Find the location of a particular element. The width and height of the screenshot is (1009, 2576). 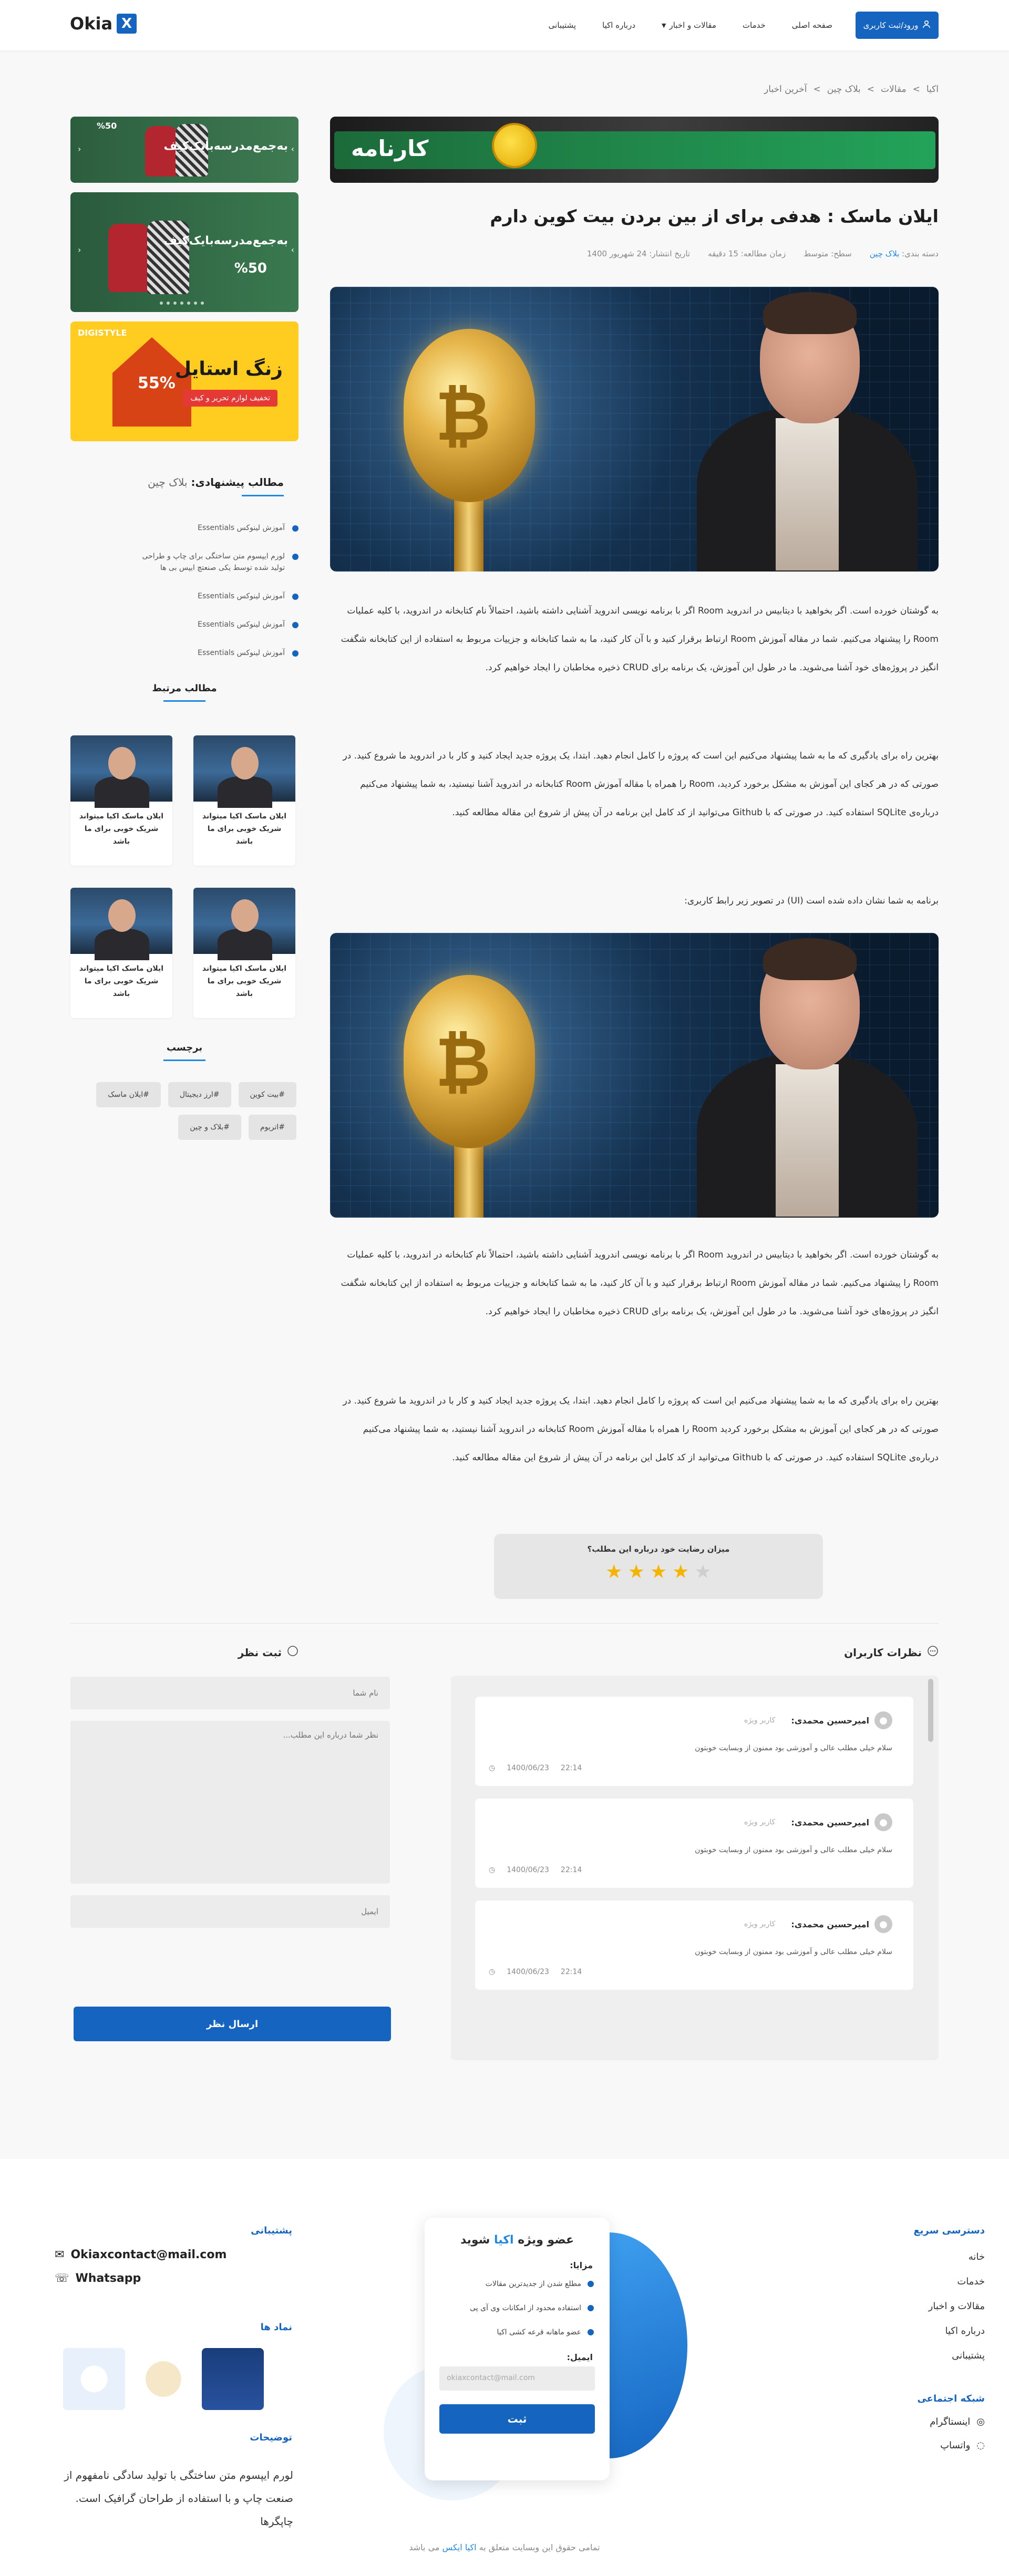

article-image-2: ₿ is located at coordinates (634, 1075).